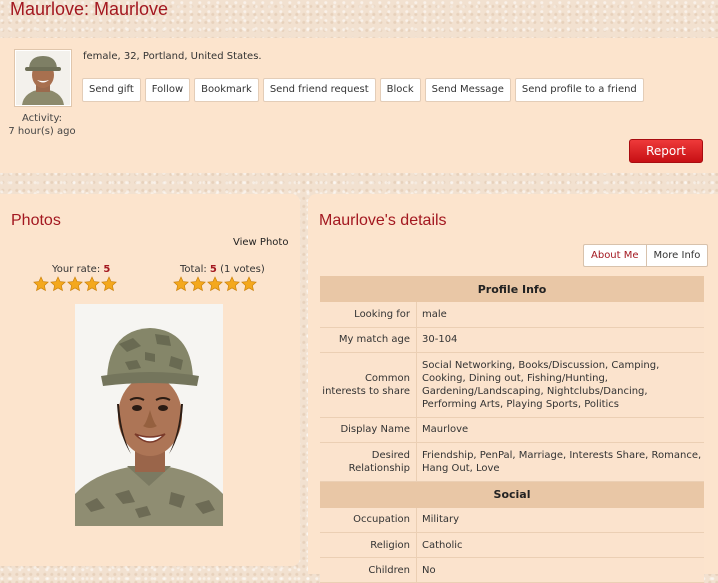 This screenshot has height=583, width=718. I want to click on table-row: Children No, so click(512, 570).